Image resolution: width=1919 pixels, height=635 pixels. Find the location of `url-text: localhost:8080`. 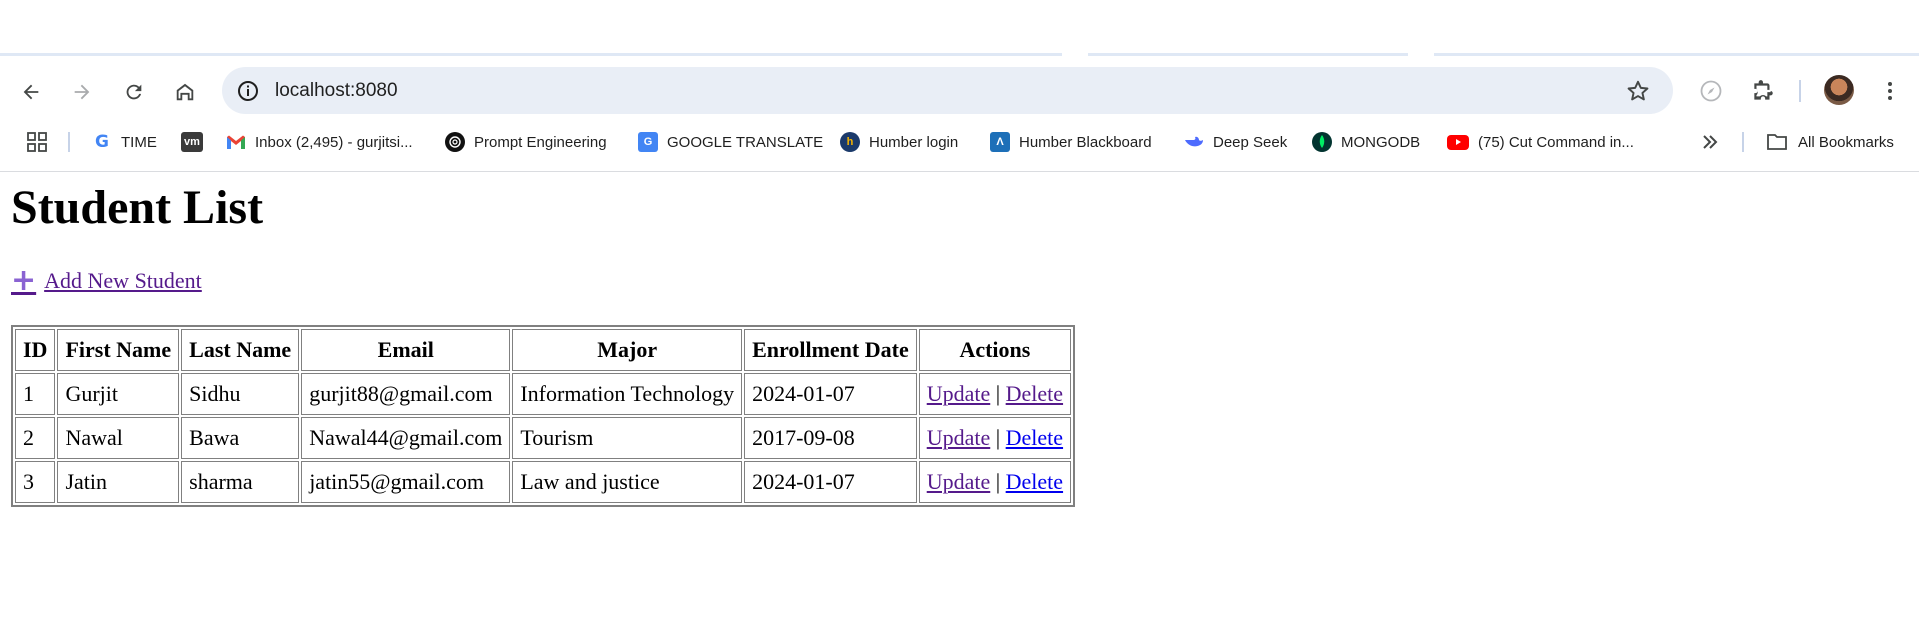

url-text: localhost:8080 is located at coordinates (336, 91).